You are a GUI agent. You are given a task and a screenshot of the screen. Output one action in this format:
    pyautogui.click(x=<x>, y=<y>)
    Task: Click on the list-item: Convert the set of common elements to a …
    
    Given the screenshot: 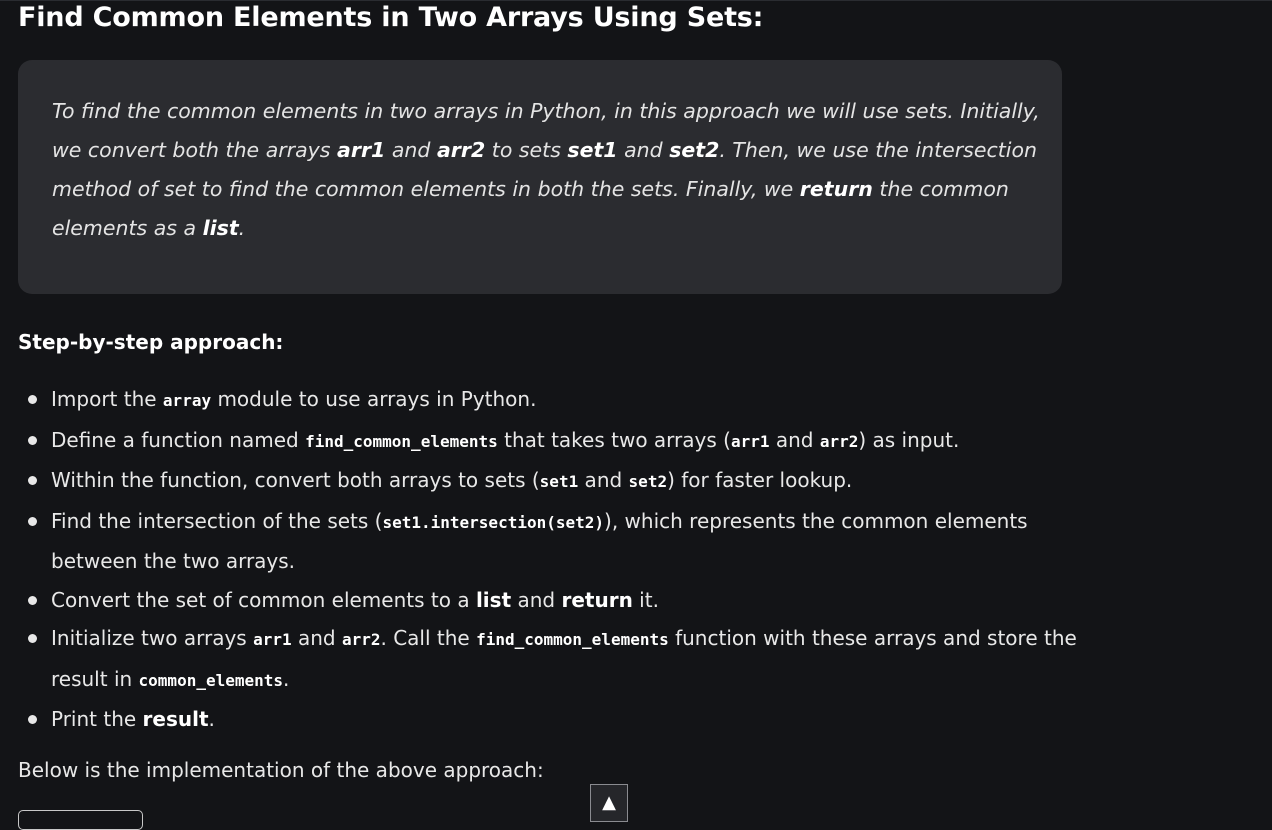 What is the action you would take?
    pyautogui.click(x=548, y=600)
    